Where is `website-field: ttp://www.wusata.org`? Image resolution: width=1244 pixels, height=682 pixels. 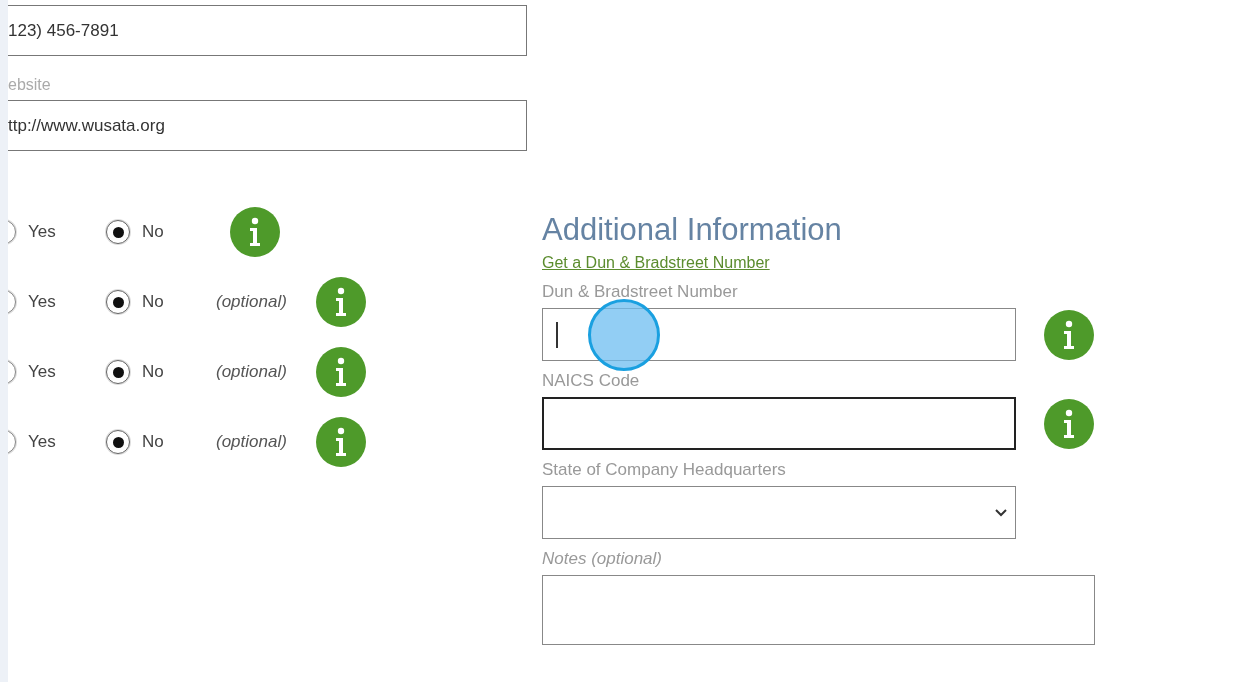
website-field: ttp://www.wusata.org is located at coordinates (267, 125).